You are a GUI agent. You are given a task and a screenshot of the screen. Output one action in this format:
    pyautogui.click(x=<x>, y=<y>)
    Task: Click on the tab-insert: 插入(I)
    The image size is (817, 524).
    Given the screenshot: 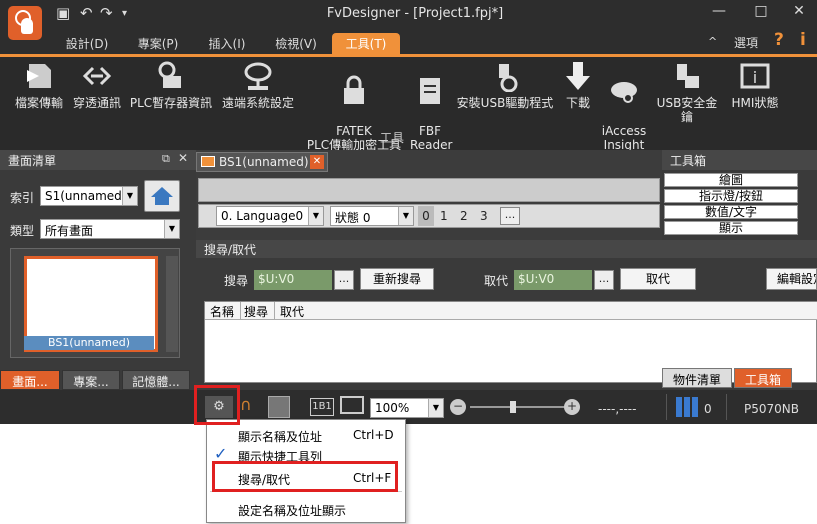 What is the action you would take?
    pyautogui.click(x=227, y=43)
    